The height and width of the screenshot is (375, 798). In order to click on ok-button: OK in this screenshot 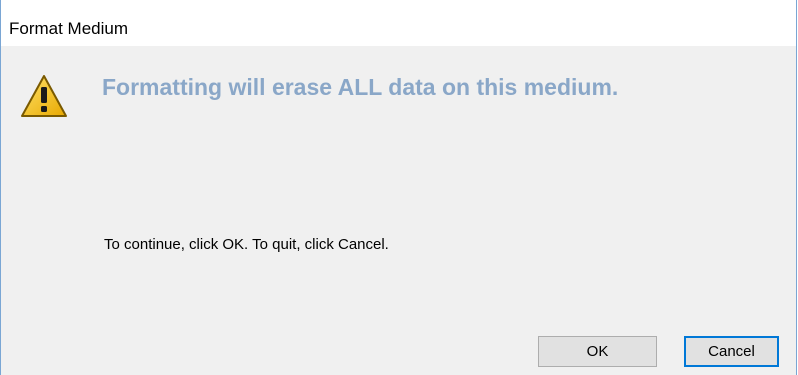, I will do `click(597, 351)`.